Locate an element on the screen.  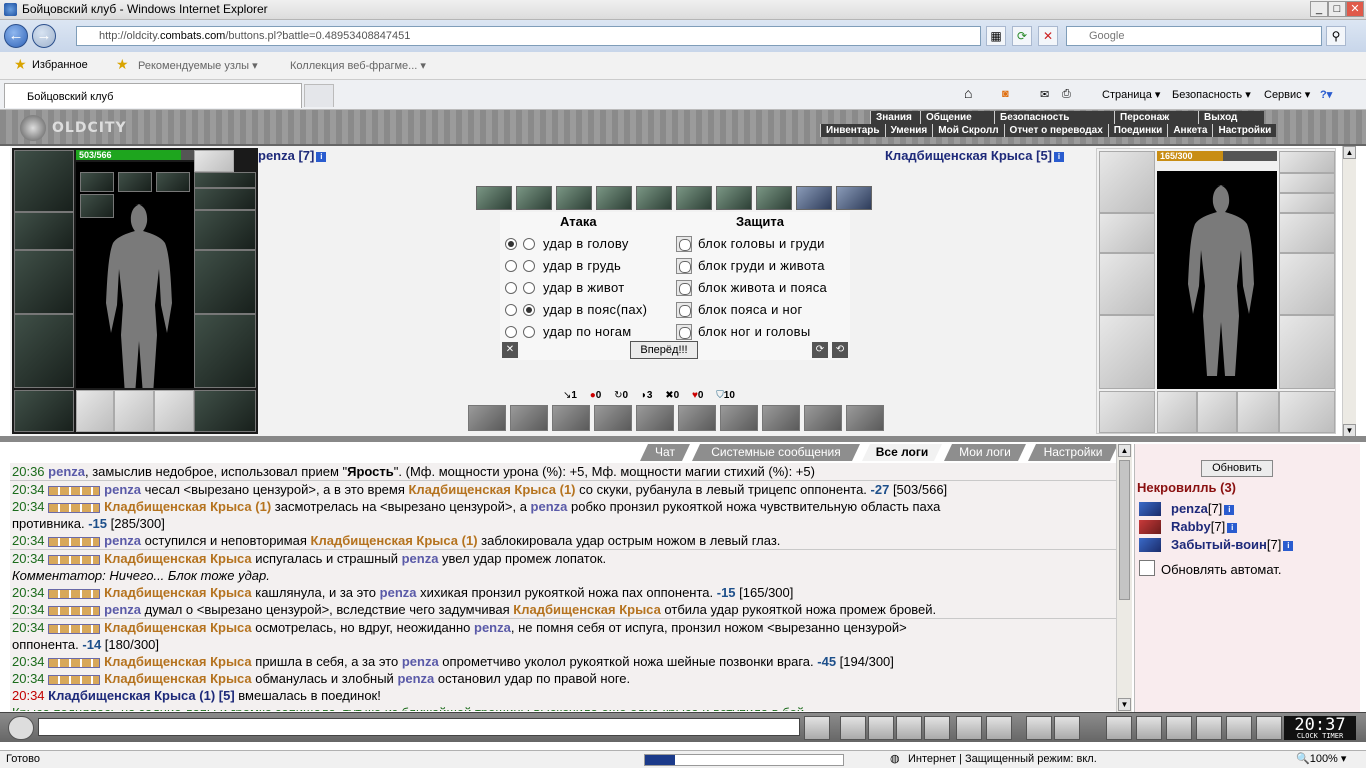
member-item: Rabby[7] i is located at coordinates (1204, 526).